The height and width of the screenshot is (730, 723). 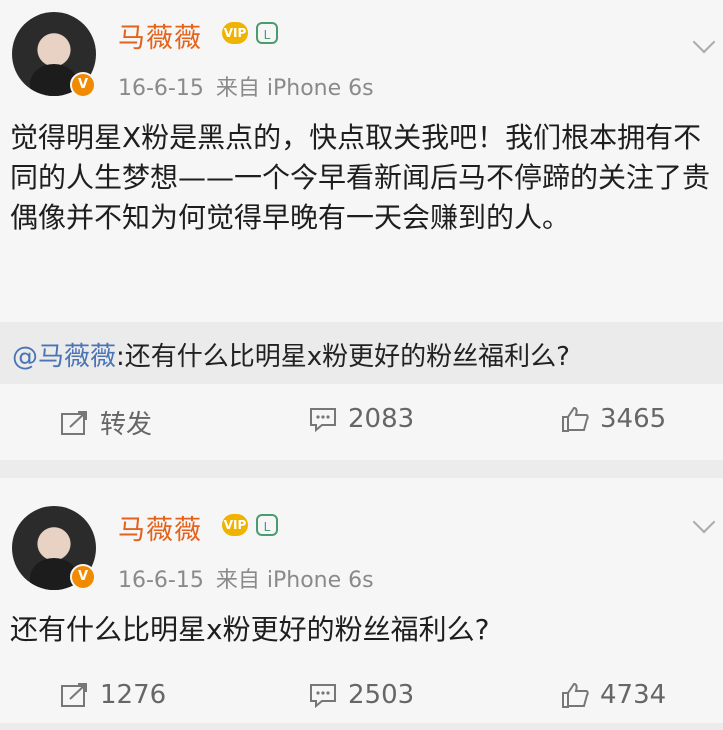 What do you see at coordinates (381, 419) in the screenshot?
I see `comment-count: 2083` at bounding box center [381, 419].